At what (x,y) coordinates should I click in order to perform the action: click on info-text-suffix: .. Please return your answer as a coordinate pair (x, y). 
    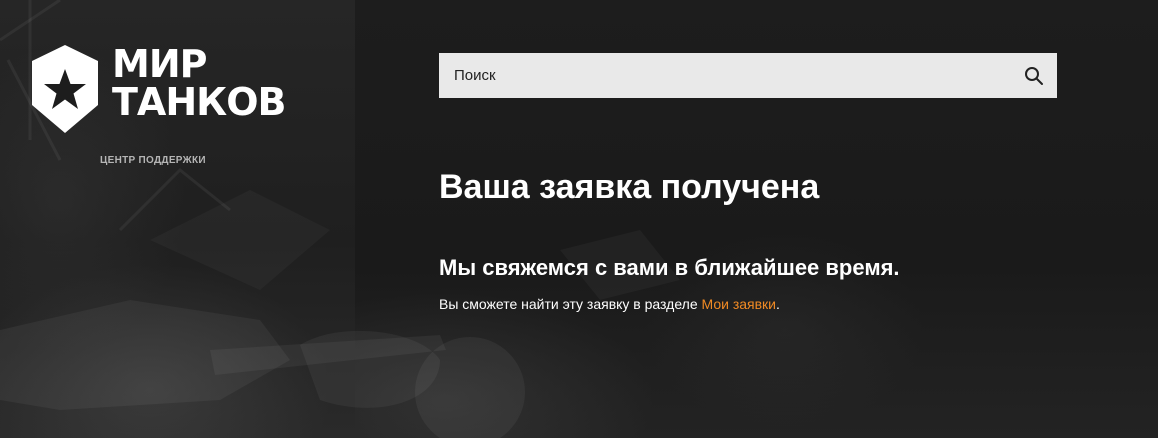
    Looking at the image, I should click on (777, 304).